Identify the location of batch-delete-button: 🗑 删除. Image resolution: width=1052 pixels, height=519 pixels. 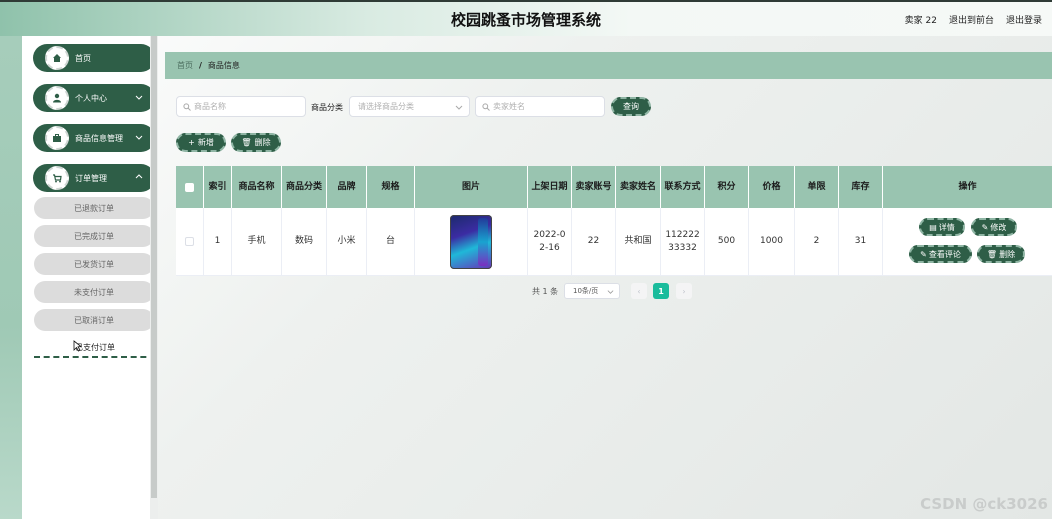
(256, 142).